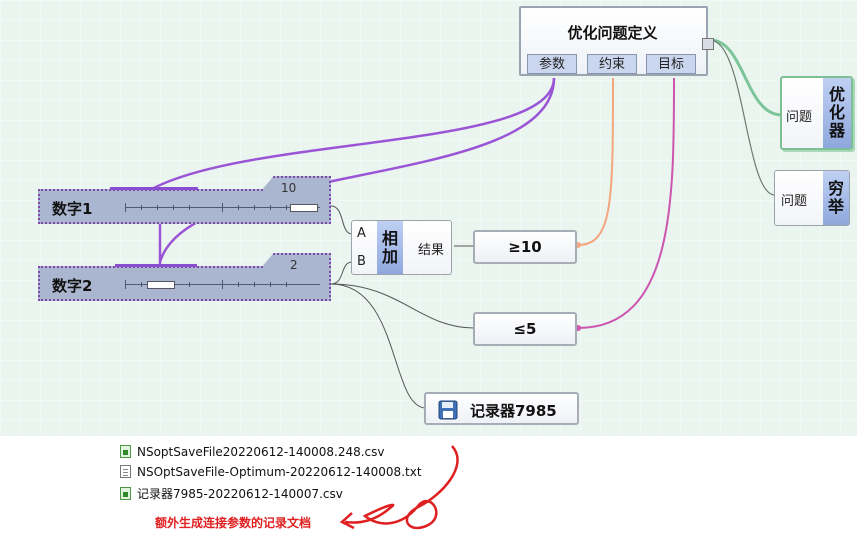 This screenshot has width=857, height=552. I want to click on wire-to-exhaustive, so click(742, 117).